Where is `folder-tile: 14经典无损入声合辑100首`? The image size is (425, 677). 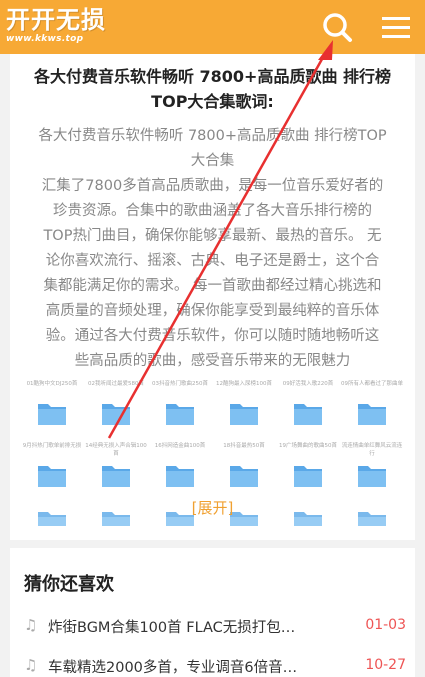
folder-tile: 14经典无损入声合辑100首 is located at coordinates (116, 466).